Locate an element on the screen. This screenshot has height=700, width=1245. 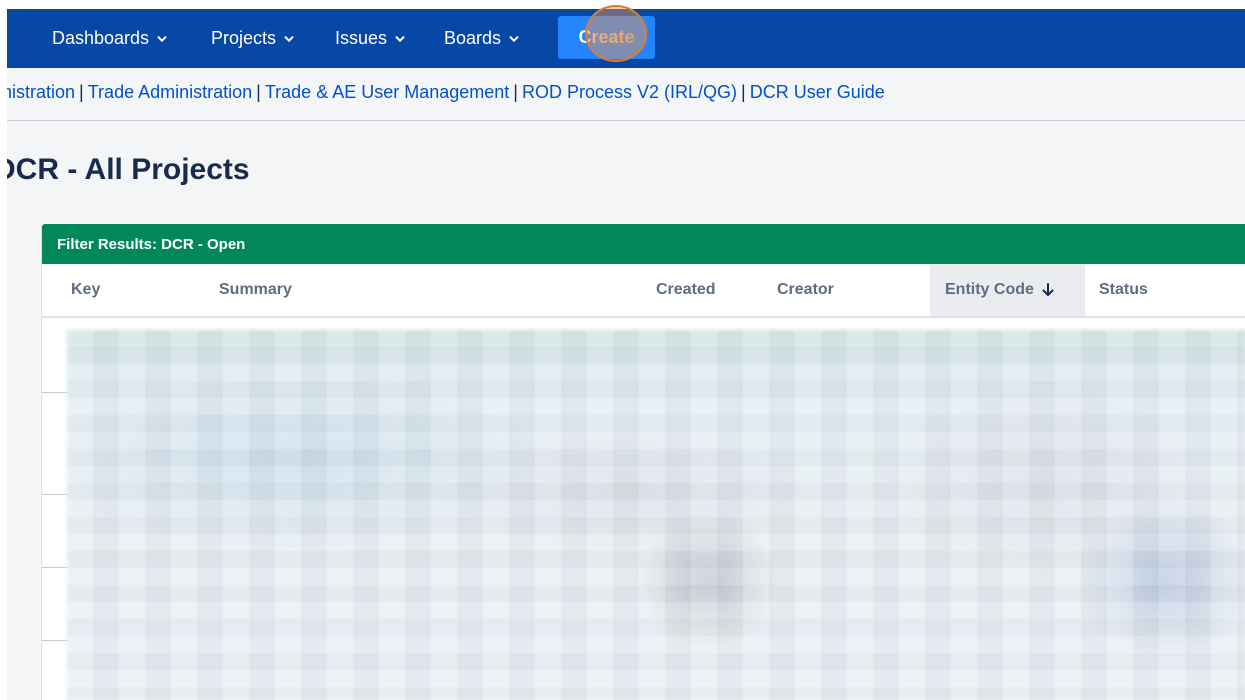
column-header-status: Status is located at coordinates (1123, 290).